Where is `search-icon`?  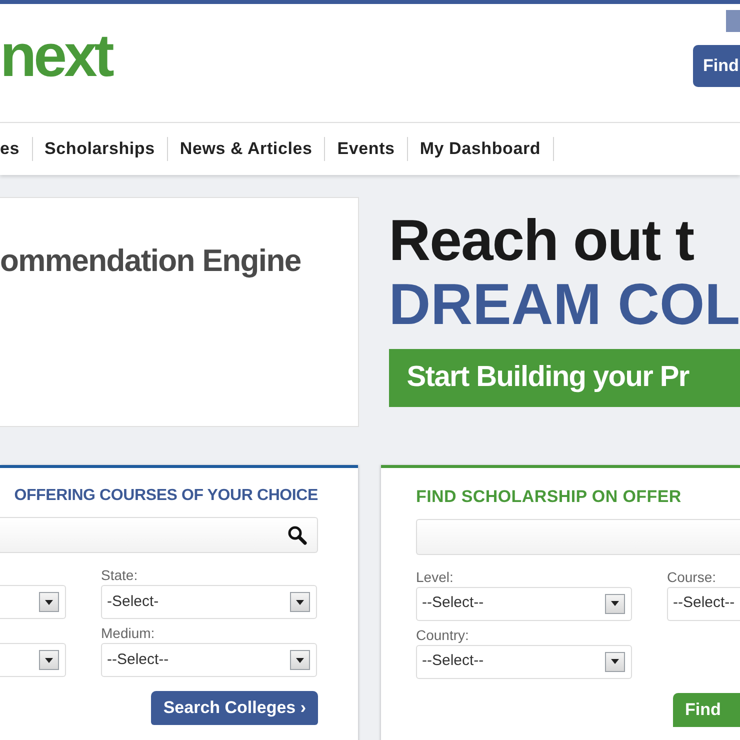 search-icon is located at coordinates (297, 535).